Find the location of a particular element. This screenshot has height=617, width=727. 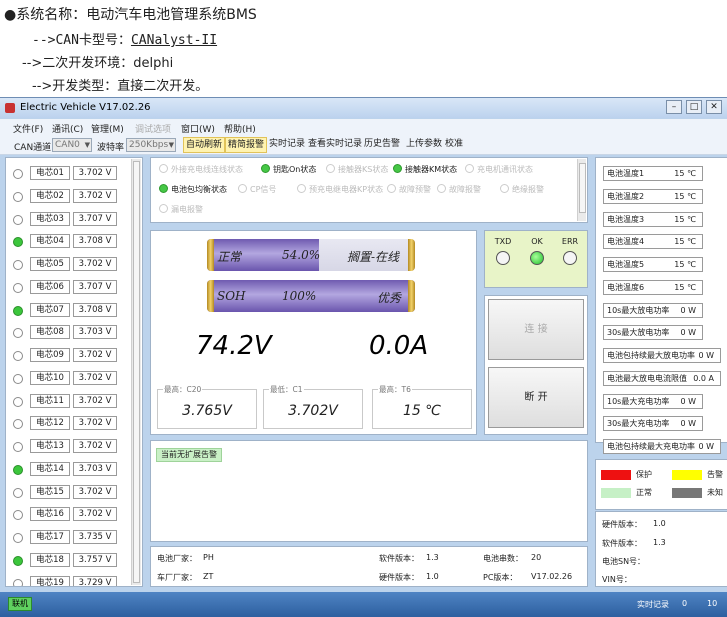

list-item: 电芯16 3.702 V is located at coordinates (68, 514).